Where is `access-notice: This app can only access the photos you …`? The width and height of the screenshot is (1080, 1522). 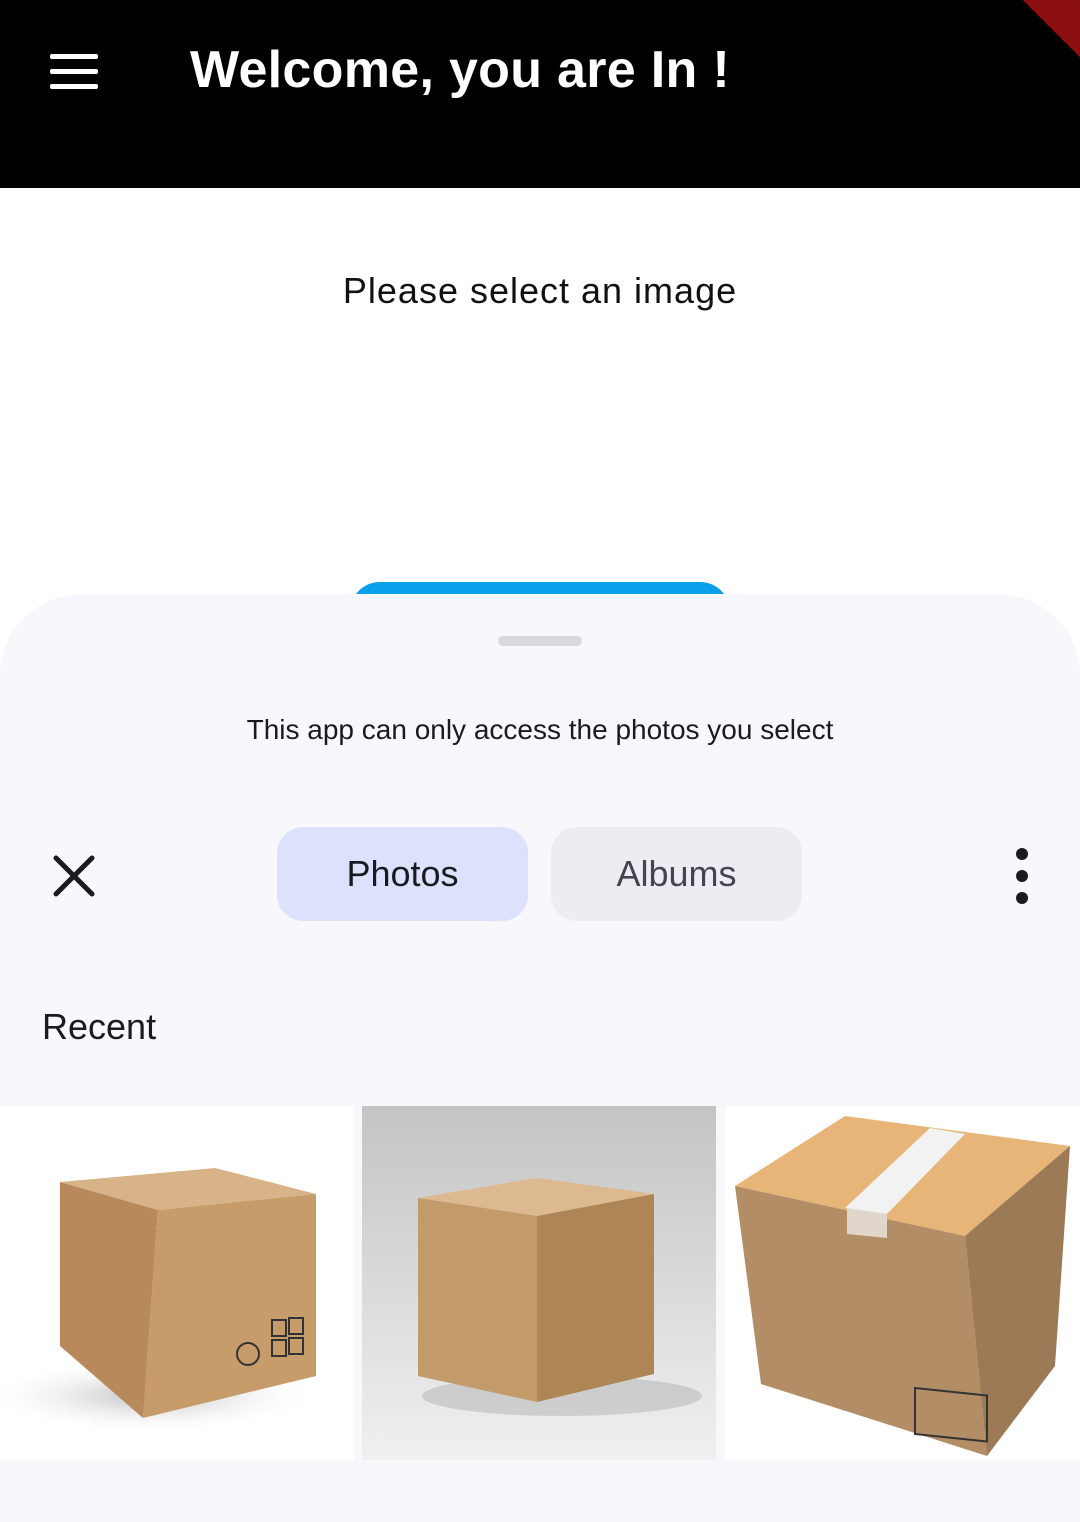
access-notice: This app can only access the photos you … is located at coordinates (540, 729).